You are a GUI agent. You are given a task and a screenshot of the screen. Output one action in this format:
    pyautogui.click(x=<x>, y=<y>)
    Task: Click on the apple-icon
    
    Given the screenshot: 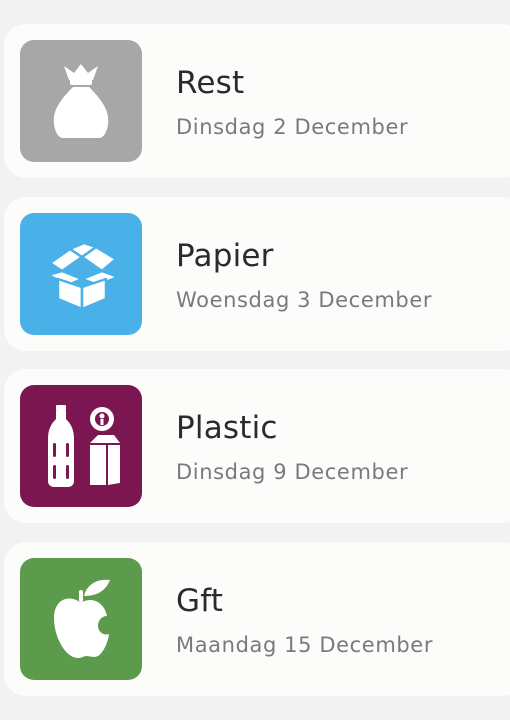 What is the action you would take?
    pyautogui.click(x=82, y=618)
    